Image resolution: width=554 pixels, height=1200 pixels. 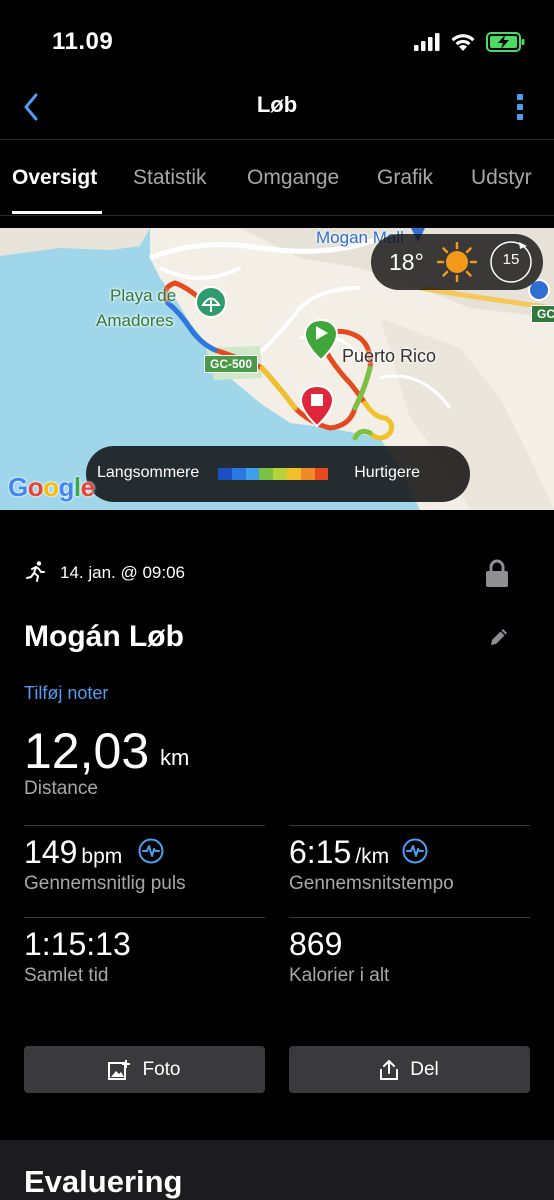 What do you see at coordinates (57, 212) in the screenshot?
I see `active-tab-indicator` at bounding box center [57, 212].